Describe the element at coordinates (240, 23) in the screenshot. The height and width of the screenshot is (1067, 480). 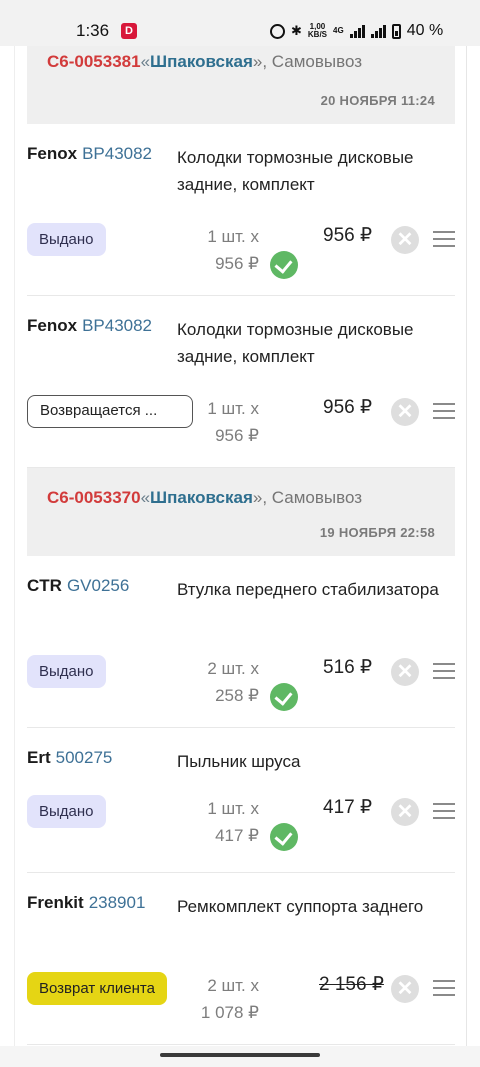
I see `status-bar: 1:36 D ✱ 1,00 KB/S 4G 40 %` at that location.